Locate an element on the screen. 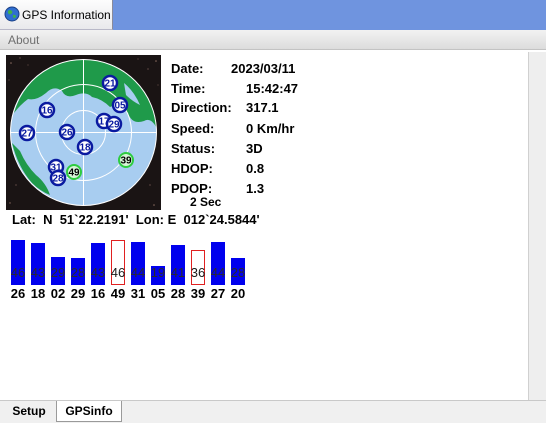 The height and width of the screenshot is (423, 546). tab-gpsinfo: GPSinfo is located at coordinates (89, 411).